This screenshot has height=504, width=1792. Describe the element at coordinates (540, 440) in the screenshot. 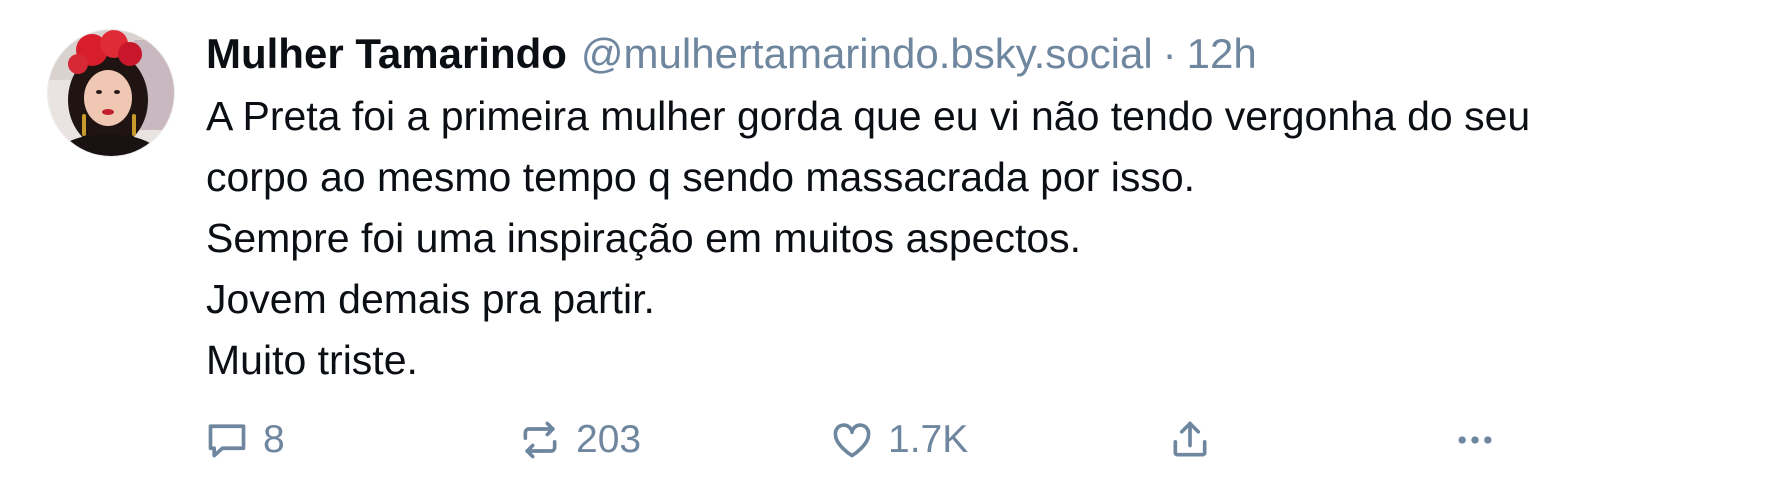

I see `repost-icon` at that location.